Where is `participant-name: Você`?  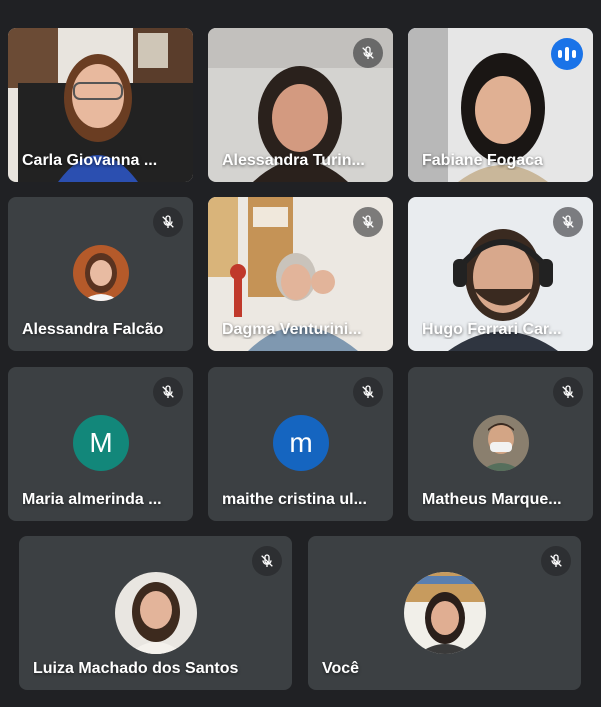
participant-name: Você is located at coordinates (341, 668).